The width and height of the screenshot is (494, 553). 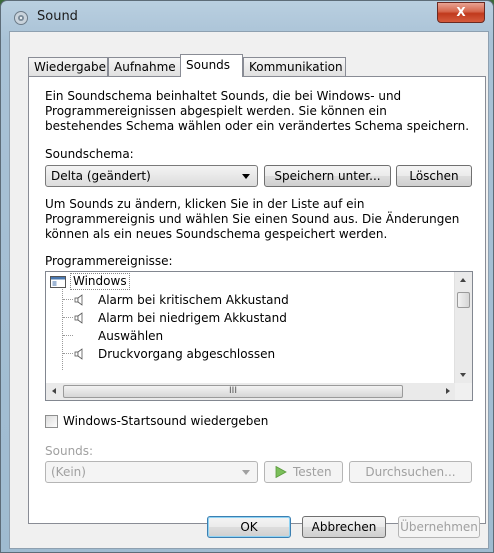 I want to click on sound-file-dropdown: (Kein), so click(x=151, y=472).